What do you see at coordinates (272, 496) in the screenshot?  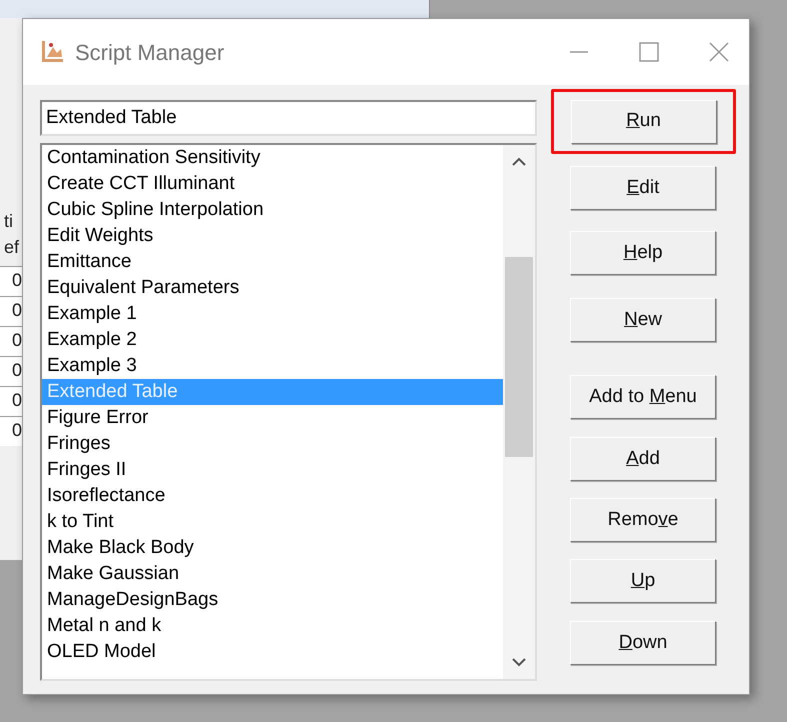 I see `script-item: Isoreflectance` at bounding box center [272, 496].